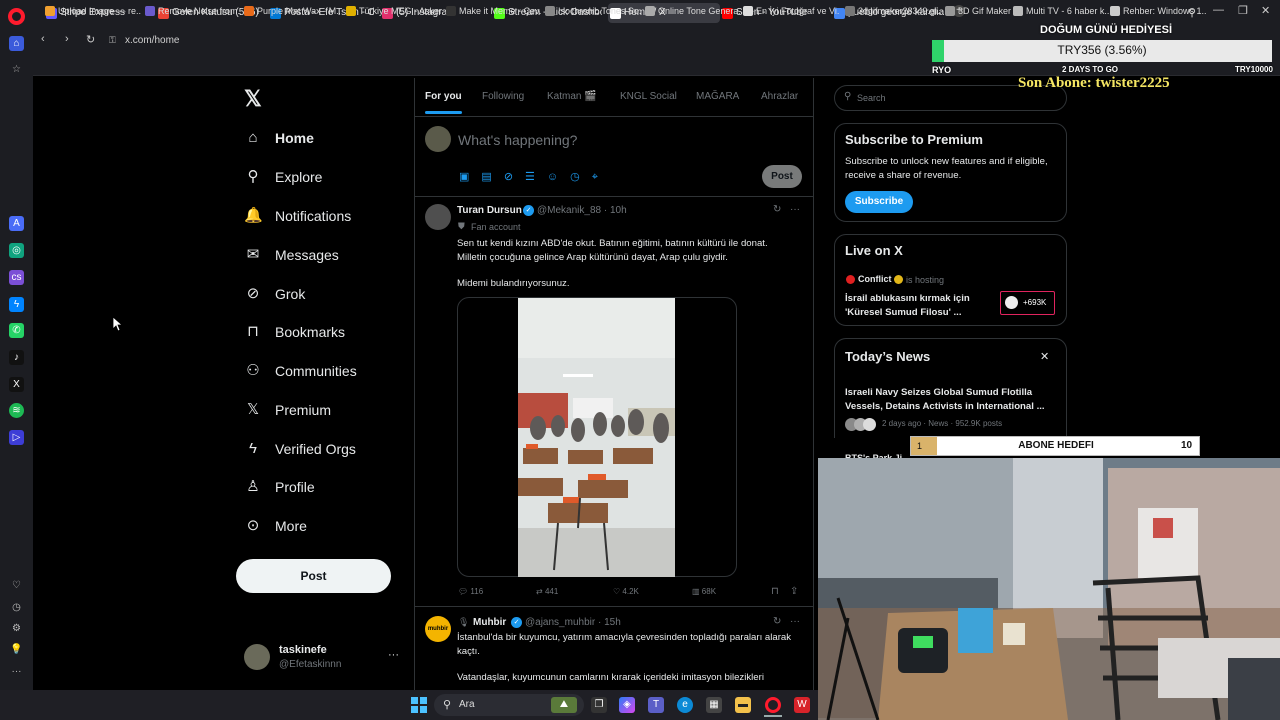  What do you see at coordinates (775, 591) in the screenshot?
I see `bookmark-tweet-icon: ⊓` at bounding box center [775, 591].